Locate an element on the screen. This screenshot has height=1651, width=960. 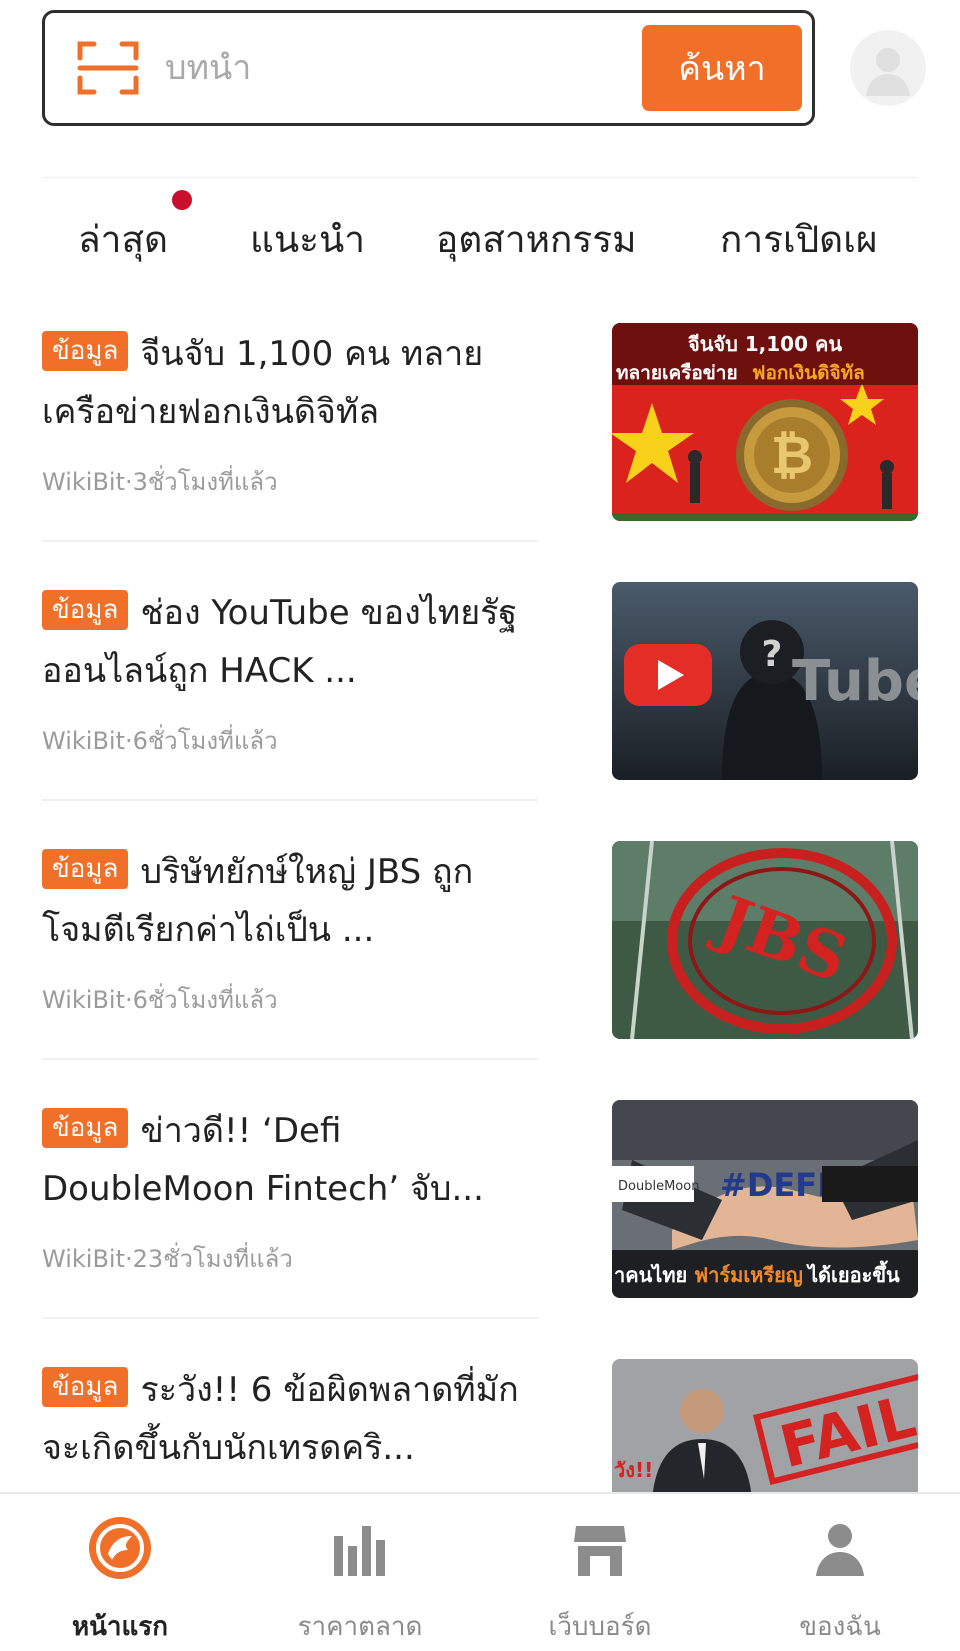
thumb-headline: Tube is located at coordinates (855, 681).